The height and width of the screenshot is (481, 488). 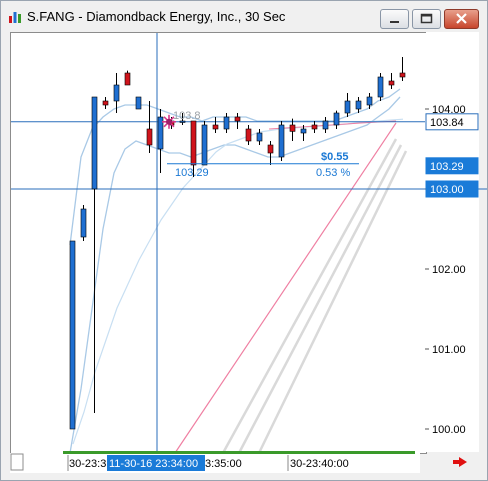 What do you see at coordinates (447, 123) in the screenshot?
I see `price-marker-label: 103.84` at bounding box center [447, 123].